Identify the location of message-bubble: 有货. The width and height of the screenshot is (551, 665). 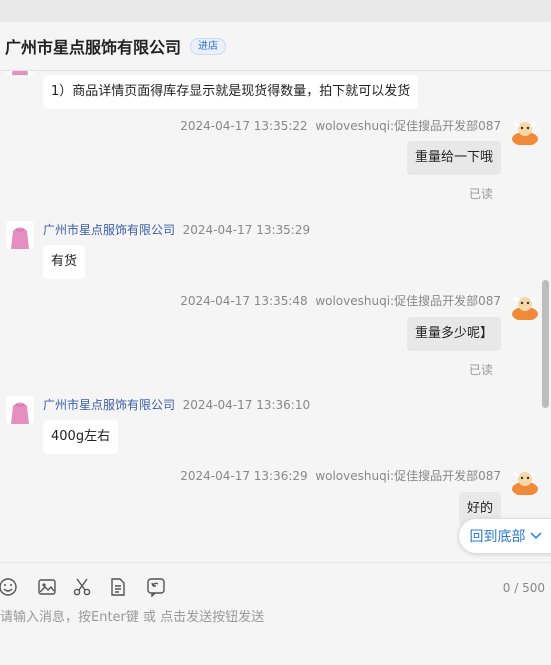
(64, 262).